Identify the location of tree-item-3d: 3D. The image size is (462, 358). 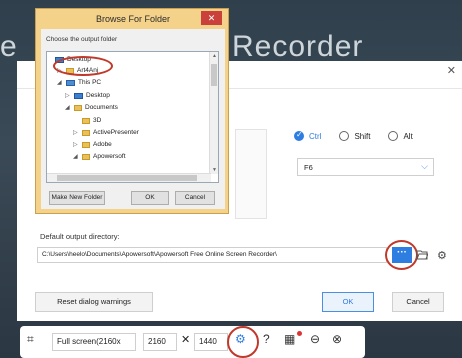
(87, 120).